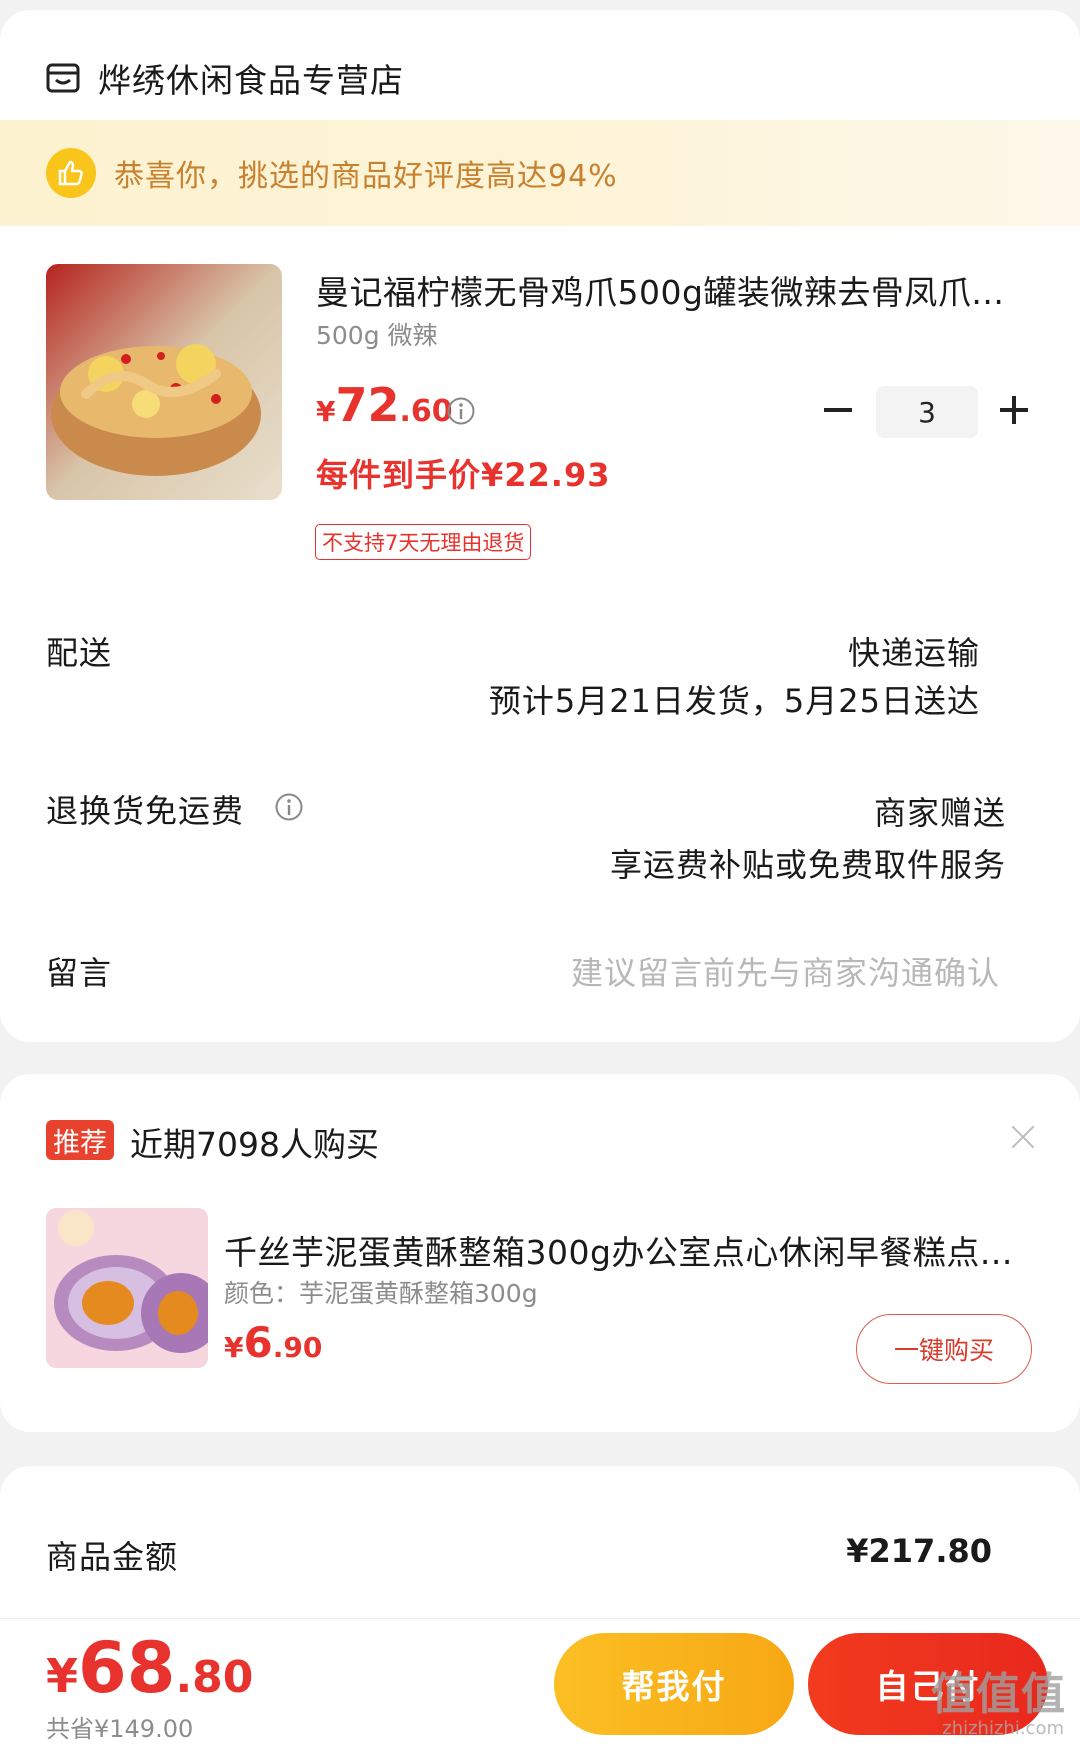 Image resolution: width=1080 pixels, height=1747 pixels. Describe the element at coordinates (234, 1347) in the screenshot. I see `recommend-price-symbol: ¥` at that location.